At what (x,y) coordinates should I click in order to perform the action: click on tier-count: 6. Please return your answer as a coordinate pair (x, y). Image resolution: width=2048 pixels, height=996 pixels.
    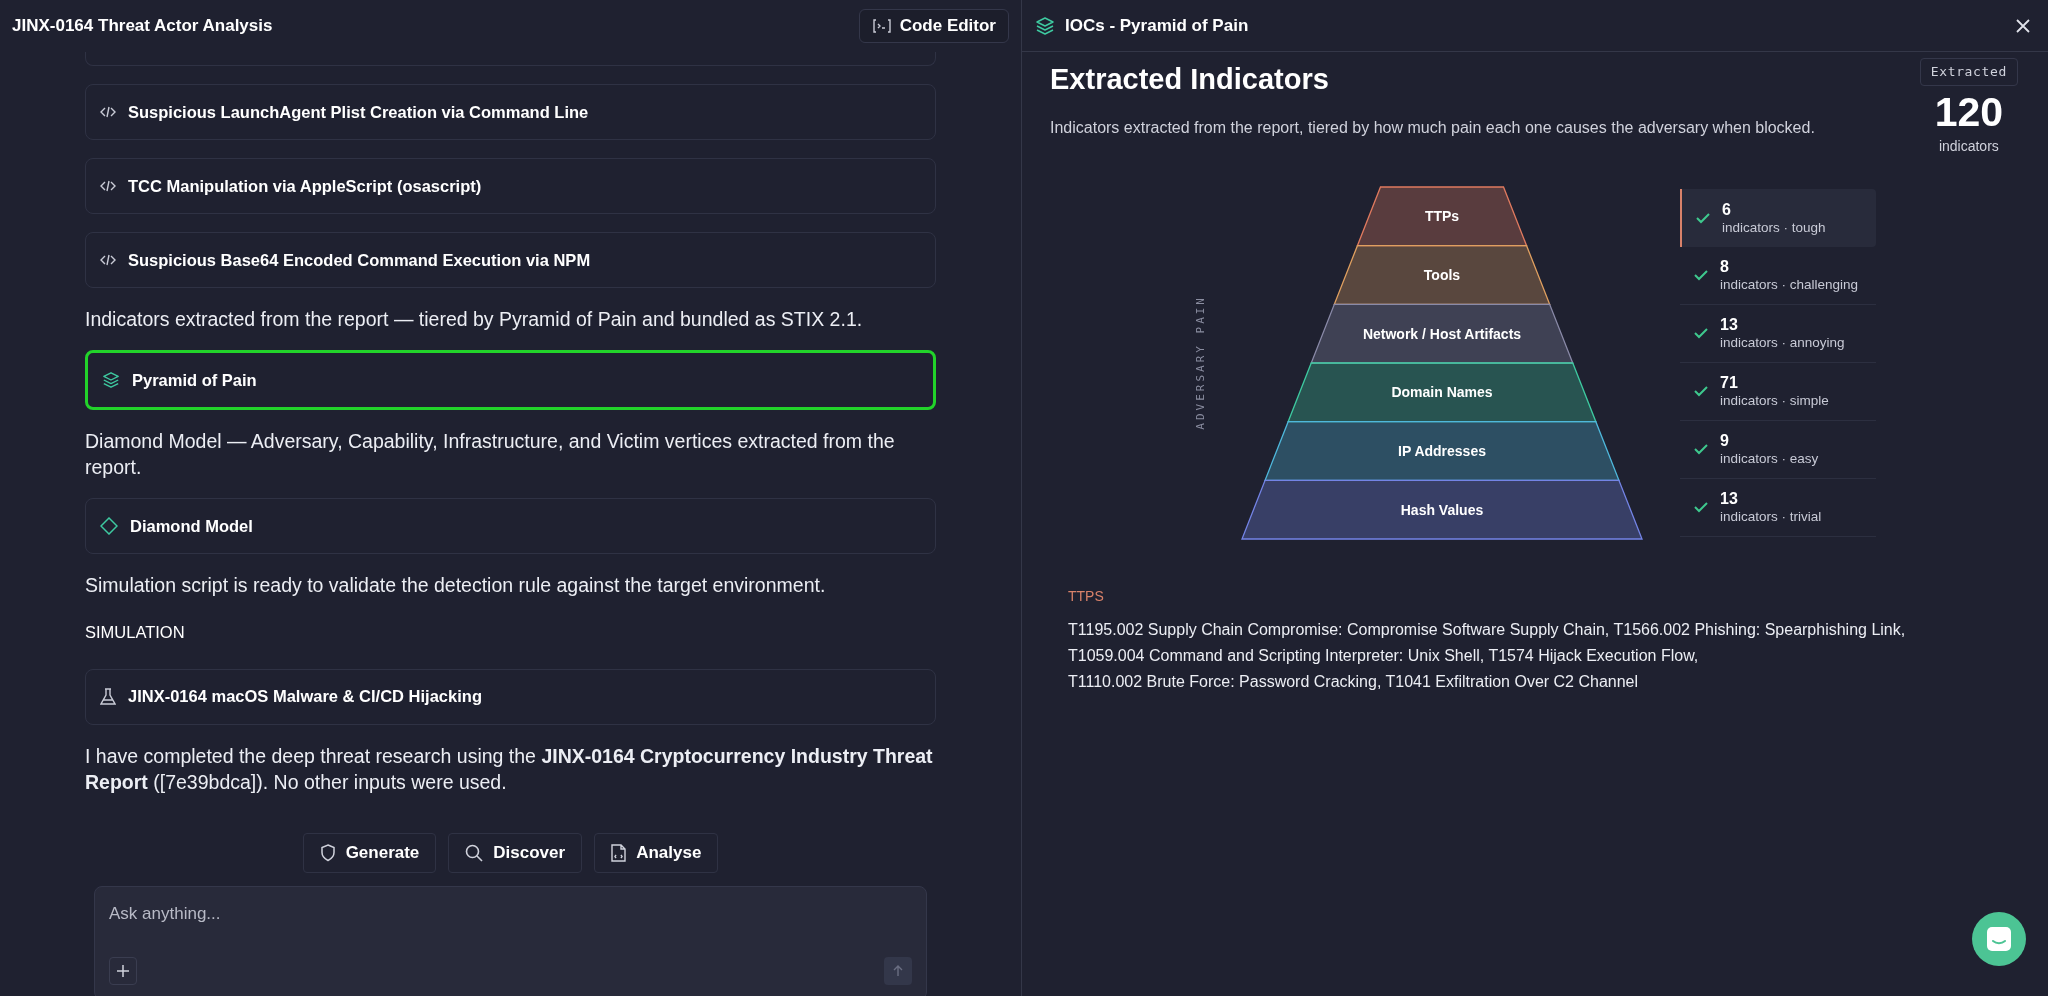
    Looking at the image, I should click on (1727, 209).